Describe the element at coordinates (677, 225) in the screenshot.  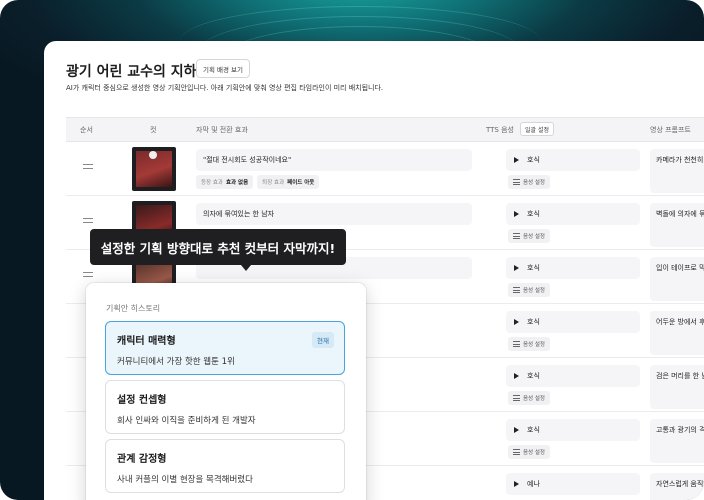
I see `prompt-field: 벽돌에 의자에 묶인 남` at that location.